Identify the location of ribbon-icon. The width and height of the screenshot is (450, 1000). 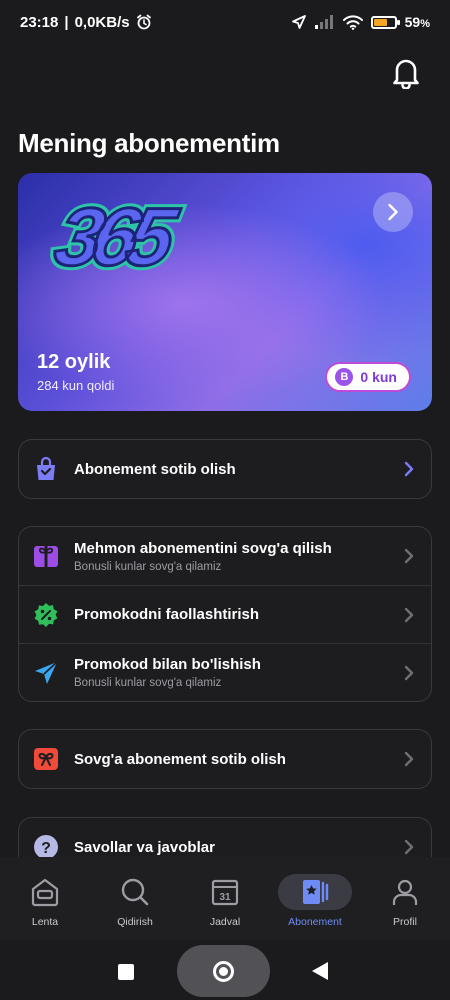
(46, 759).